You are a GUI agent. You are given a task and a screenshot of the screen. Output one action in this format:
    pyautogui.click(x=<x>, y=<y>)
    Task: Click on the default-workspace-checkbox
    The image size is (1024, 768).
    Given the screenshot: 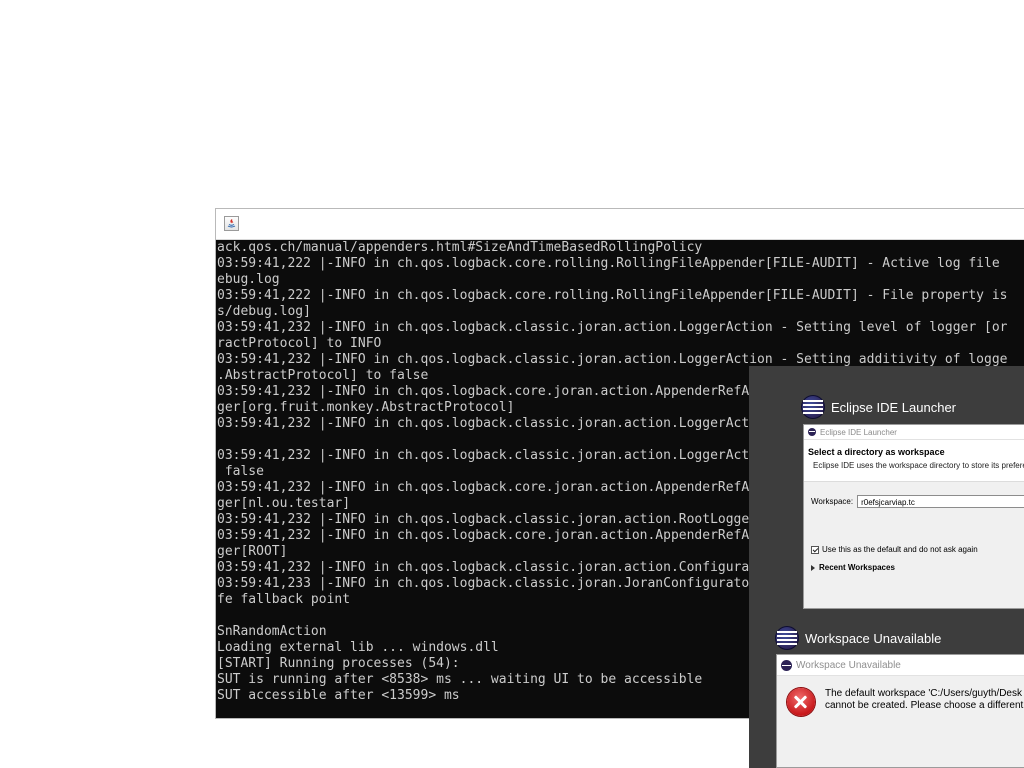 What is the action you would take?
    pyautogui.click(x=815, y=549)
    